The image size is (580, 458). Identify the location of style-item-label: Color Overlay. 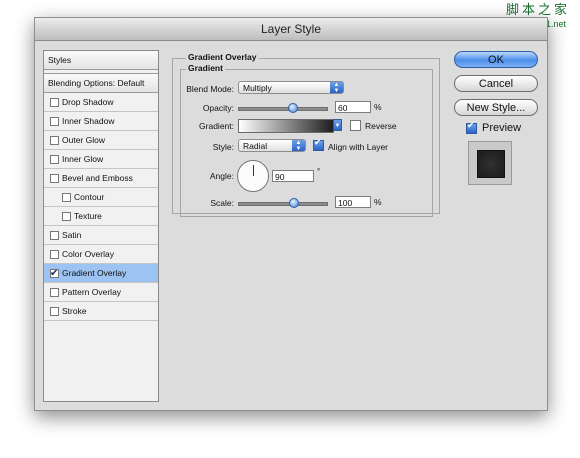
(88, 254).